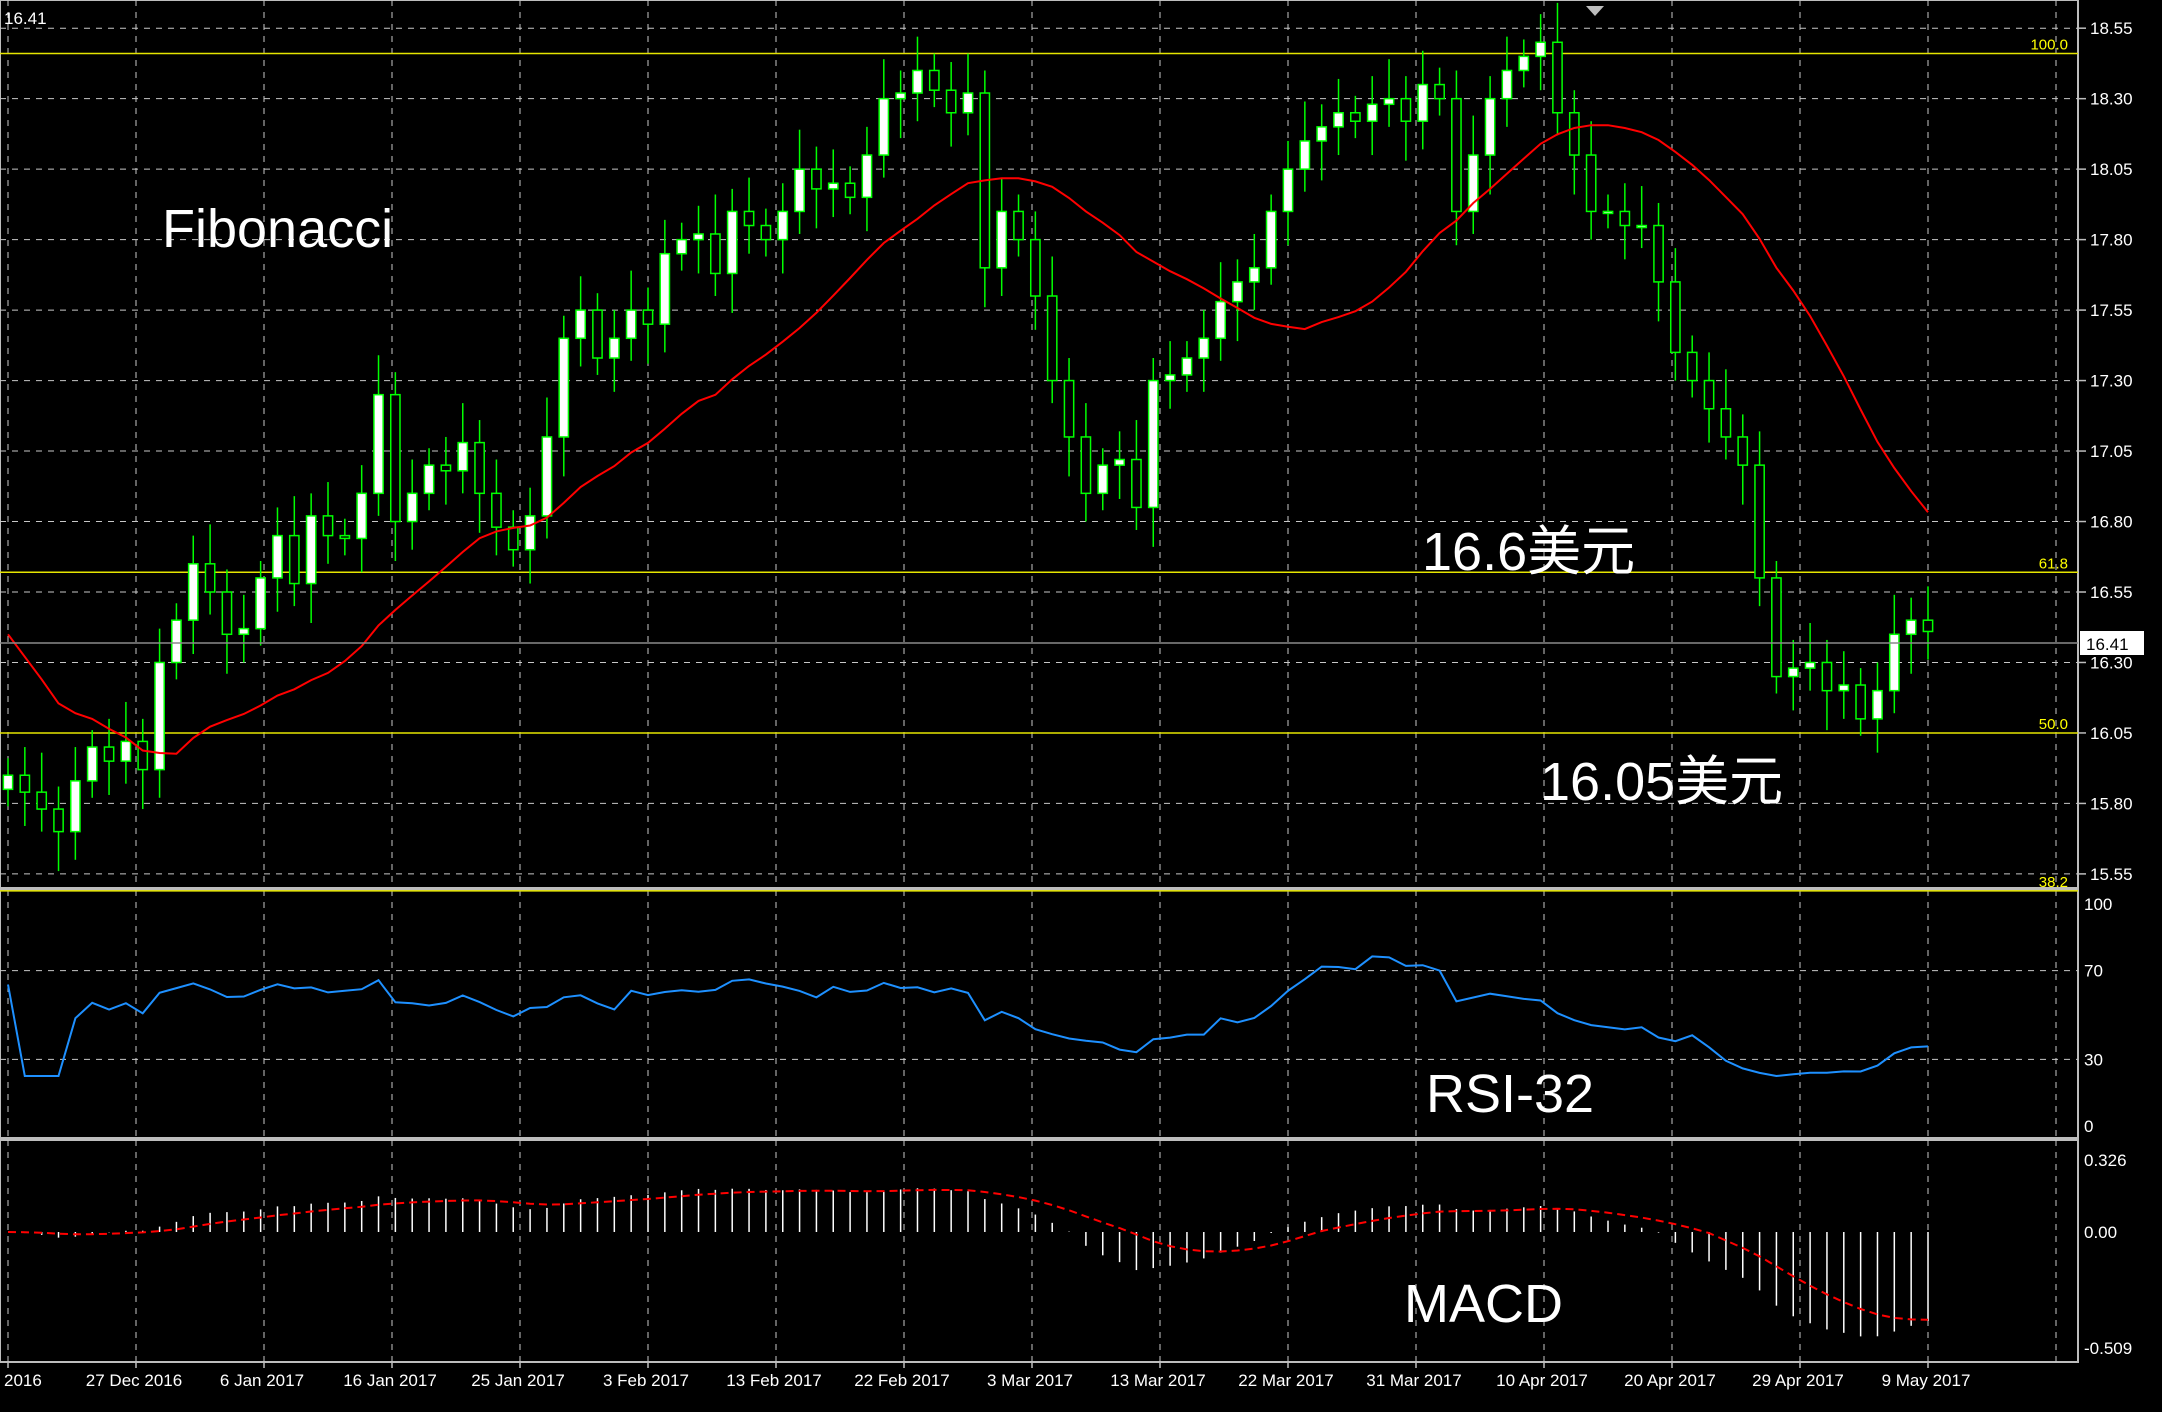 This screenshot has width=2162, height=1412. What do you see at coordinates (2111, 240) in the screenshot?
I see `price-tick-label: 17.80` at bounding box center [2111, 240].